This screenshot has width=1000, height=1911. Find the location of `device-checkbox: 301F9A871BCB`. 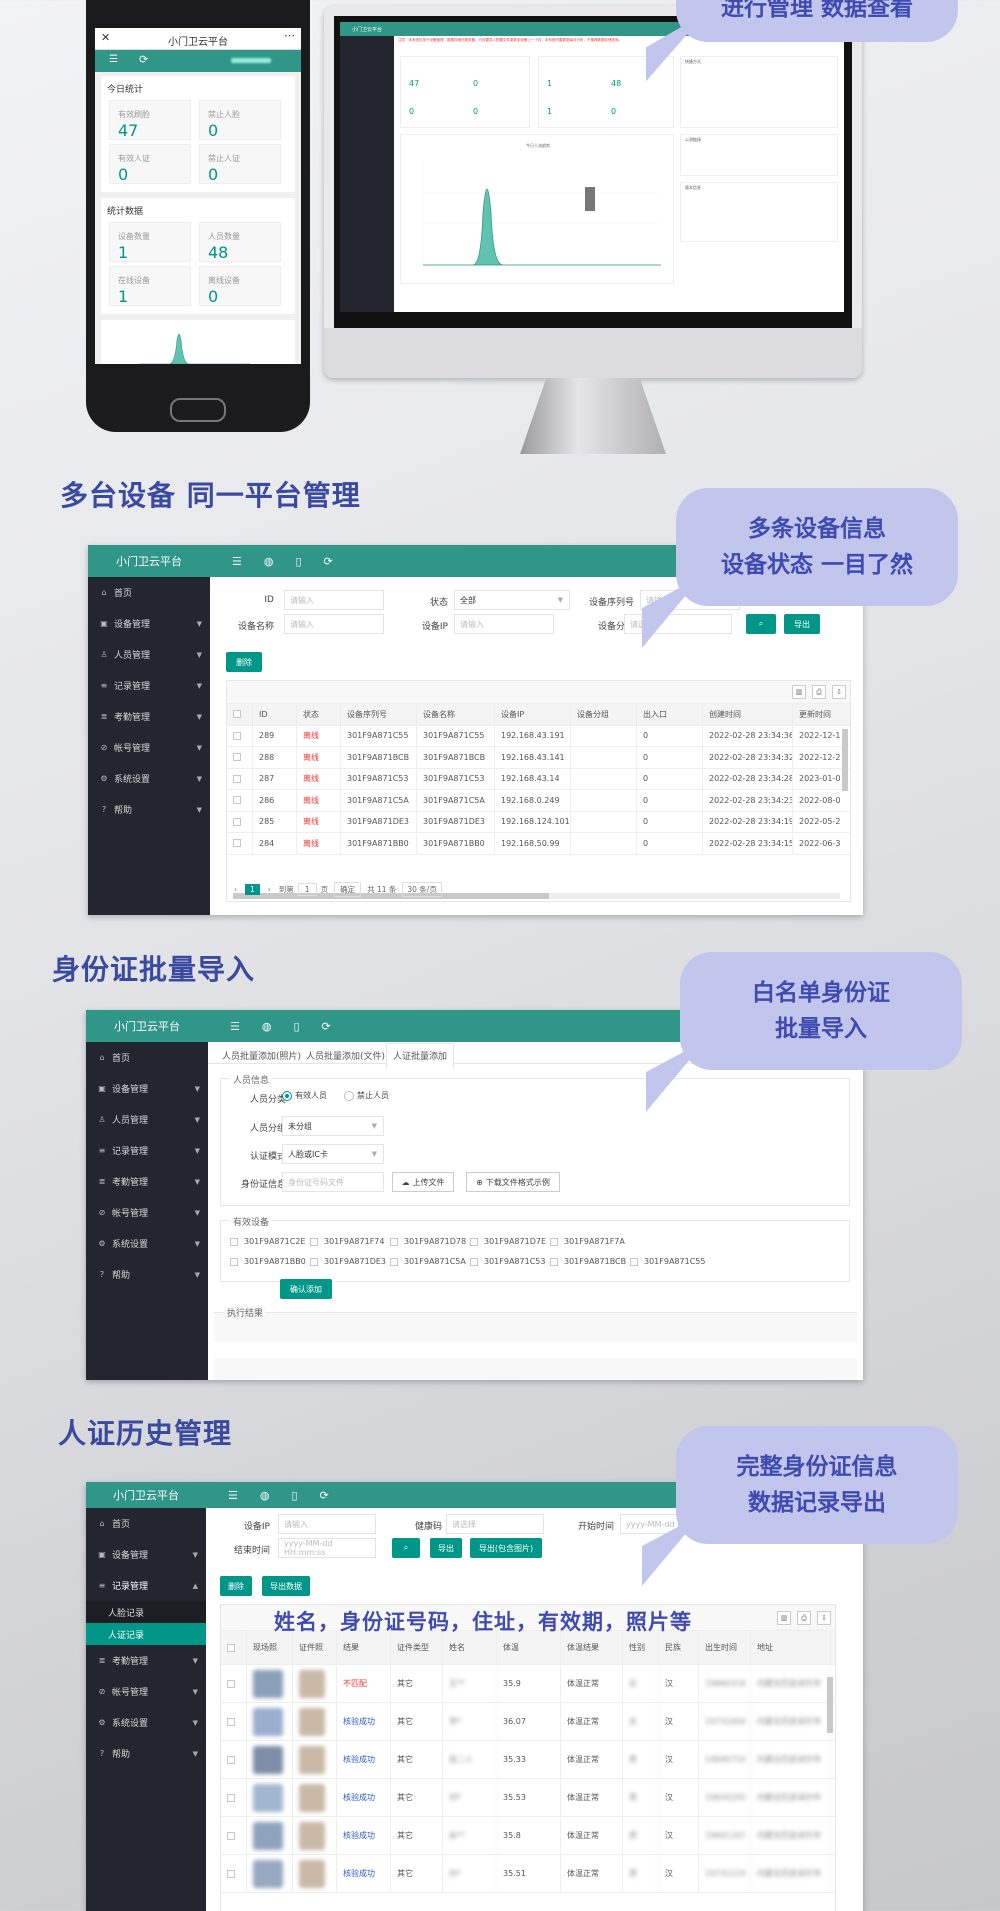

device-checkbox: 301F9A871BCB is located at coordinates (588, 1261).